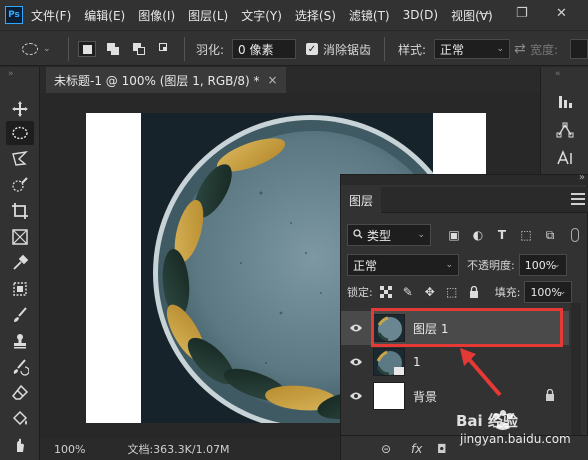 The width and height of the screenshot is (588, 460). Describe the element at coordinates (452, 292) in the screenshot. I see `lock-artboard-icon: ⬚` at that location.